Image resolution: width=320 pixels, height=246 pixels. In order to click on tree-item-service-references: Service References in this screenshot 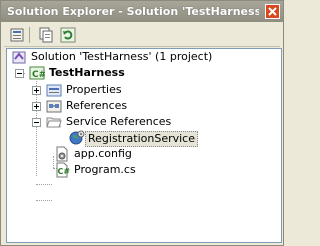, I will do `click(143, 122)`.